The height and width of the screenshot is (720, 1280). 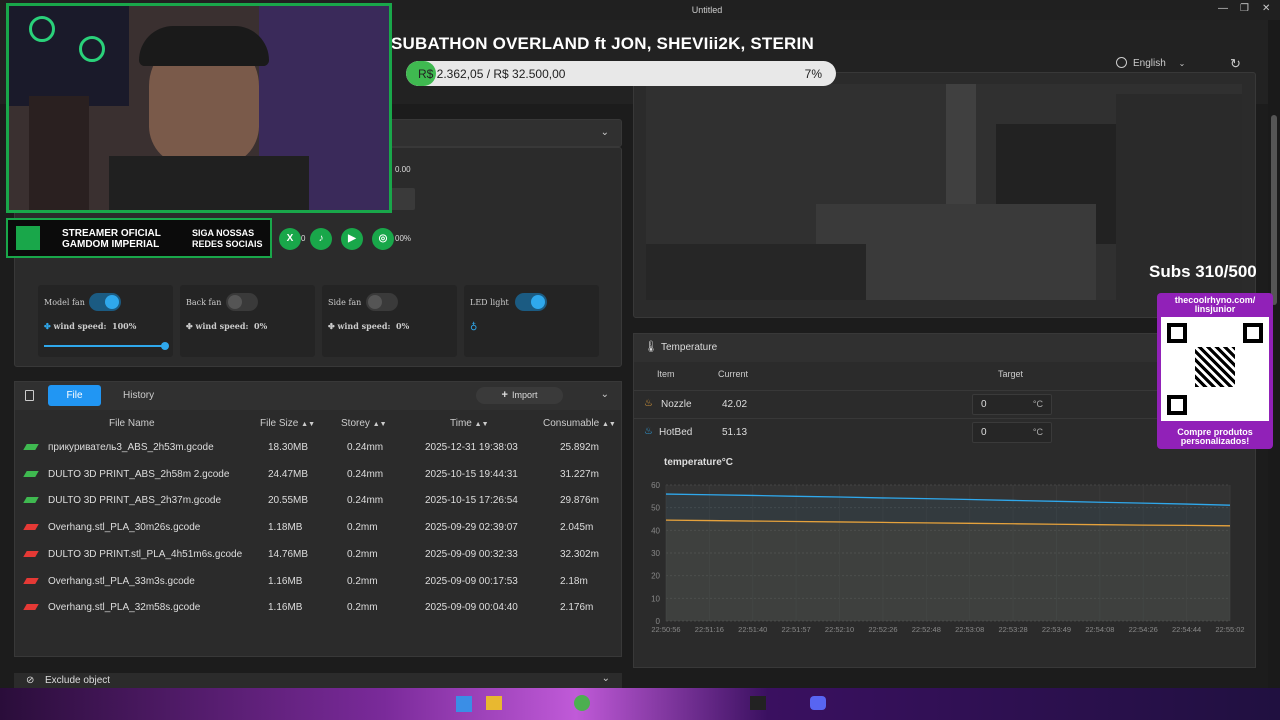 I want to click on partial-value-1: 0.00, so click(x=403, y=169).